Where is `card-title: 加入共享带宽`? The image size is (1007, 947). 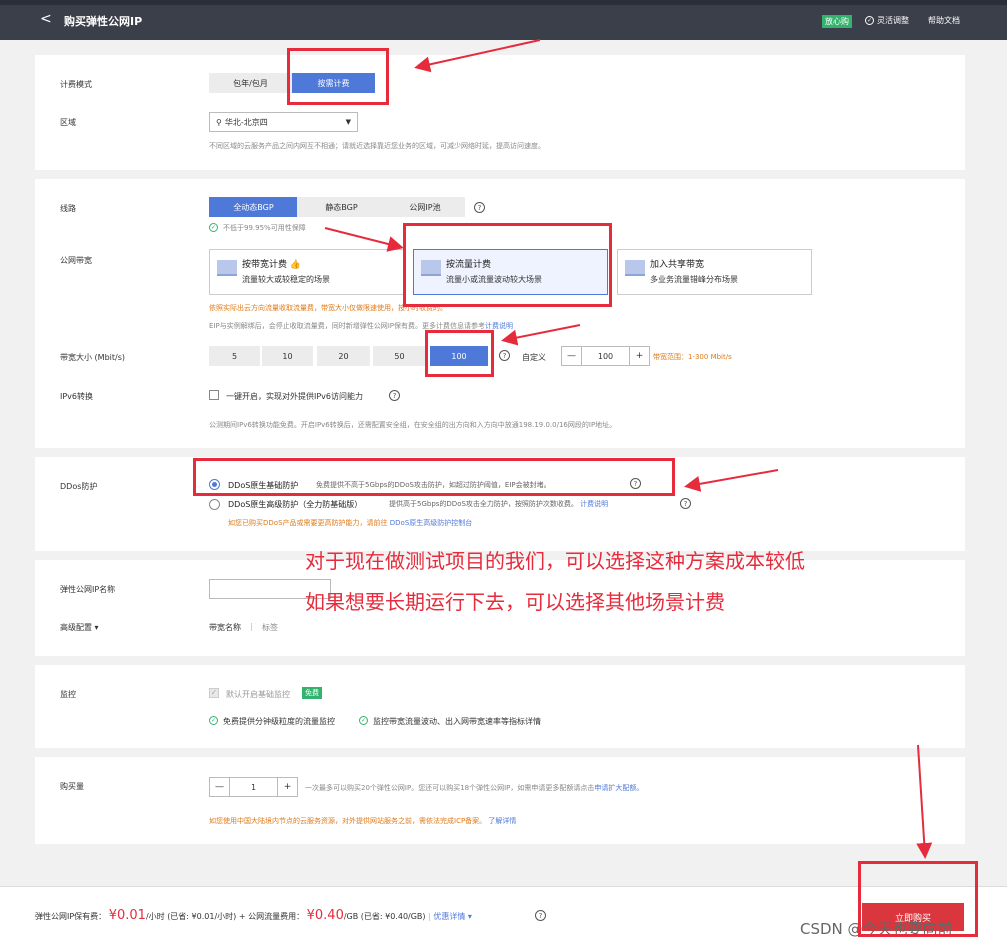 card-title: 加入共享带宽 is located at coordinates (677, 265).